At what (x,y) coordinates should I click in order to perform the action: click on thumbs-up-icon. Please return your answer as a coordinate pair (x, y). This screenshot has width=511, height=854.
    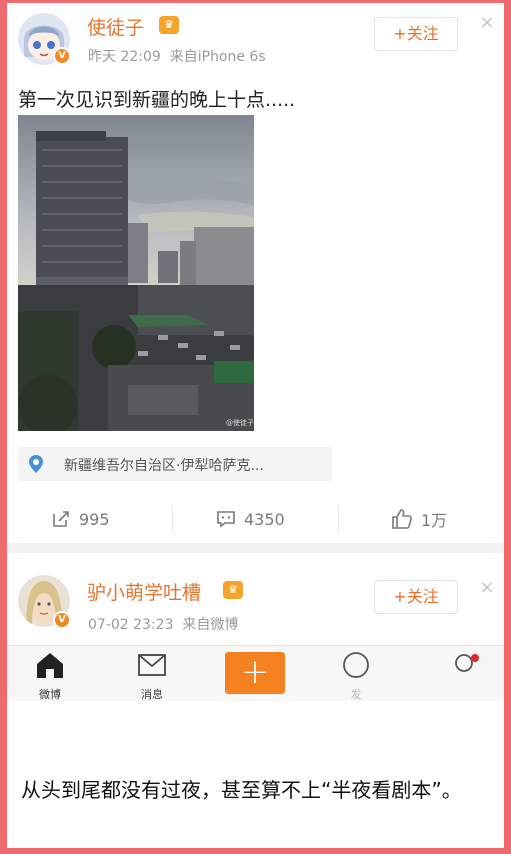
    Looking at the image, I should click on (402, 519).